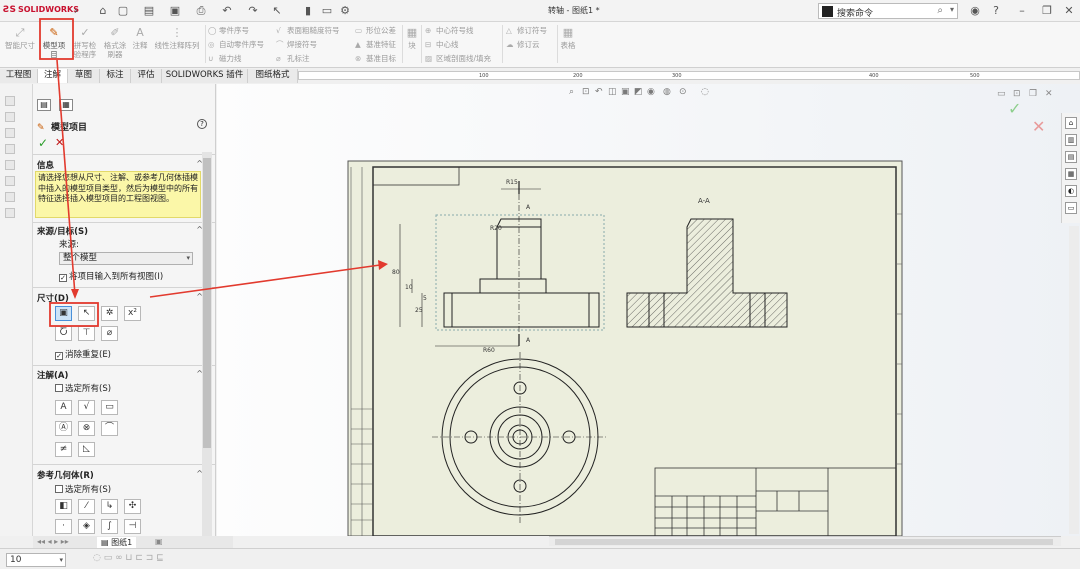  What do you see at coordinates (375, 30) in the screenshot?
I see `geometric-tolerance-button: ▭ 形位公差` at bounding box center [375, 30].